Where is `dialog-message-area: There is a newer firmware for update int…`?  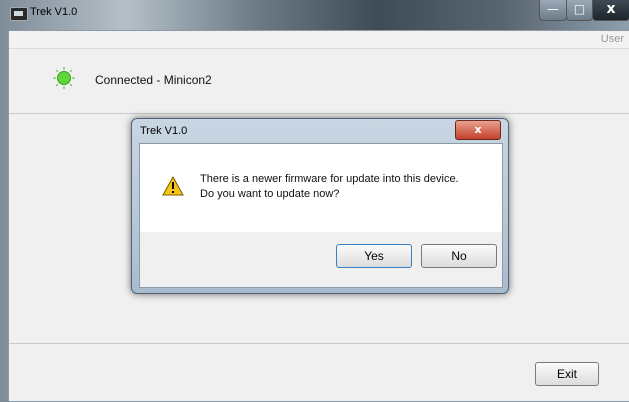
dialog-message-area: There is a newer firmware for update int… is located at coordinates (321, 188).